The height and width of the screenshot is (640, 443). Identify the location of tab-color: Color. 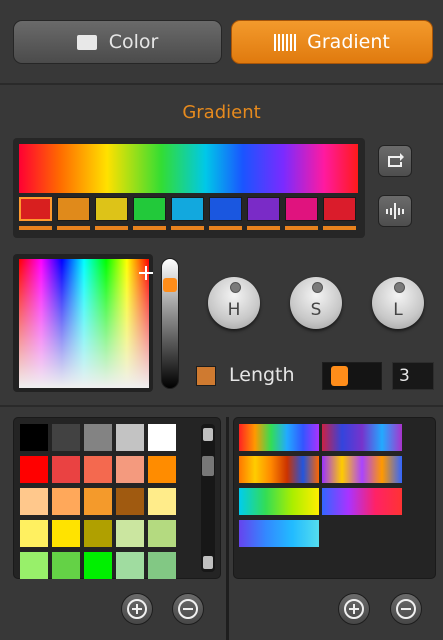
(117, 42).